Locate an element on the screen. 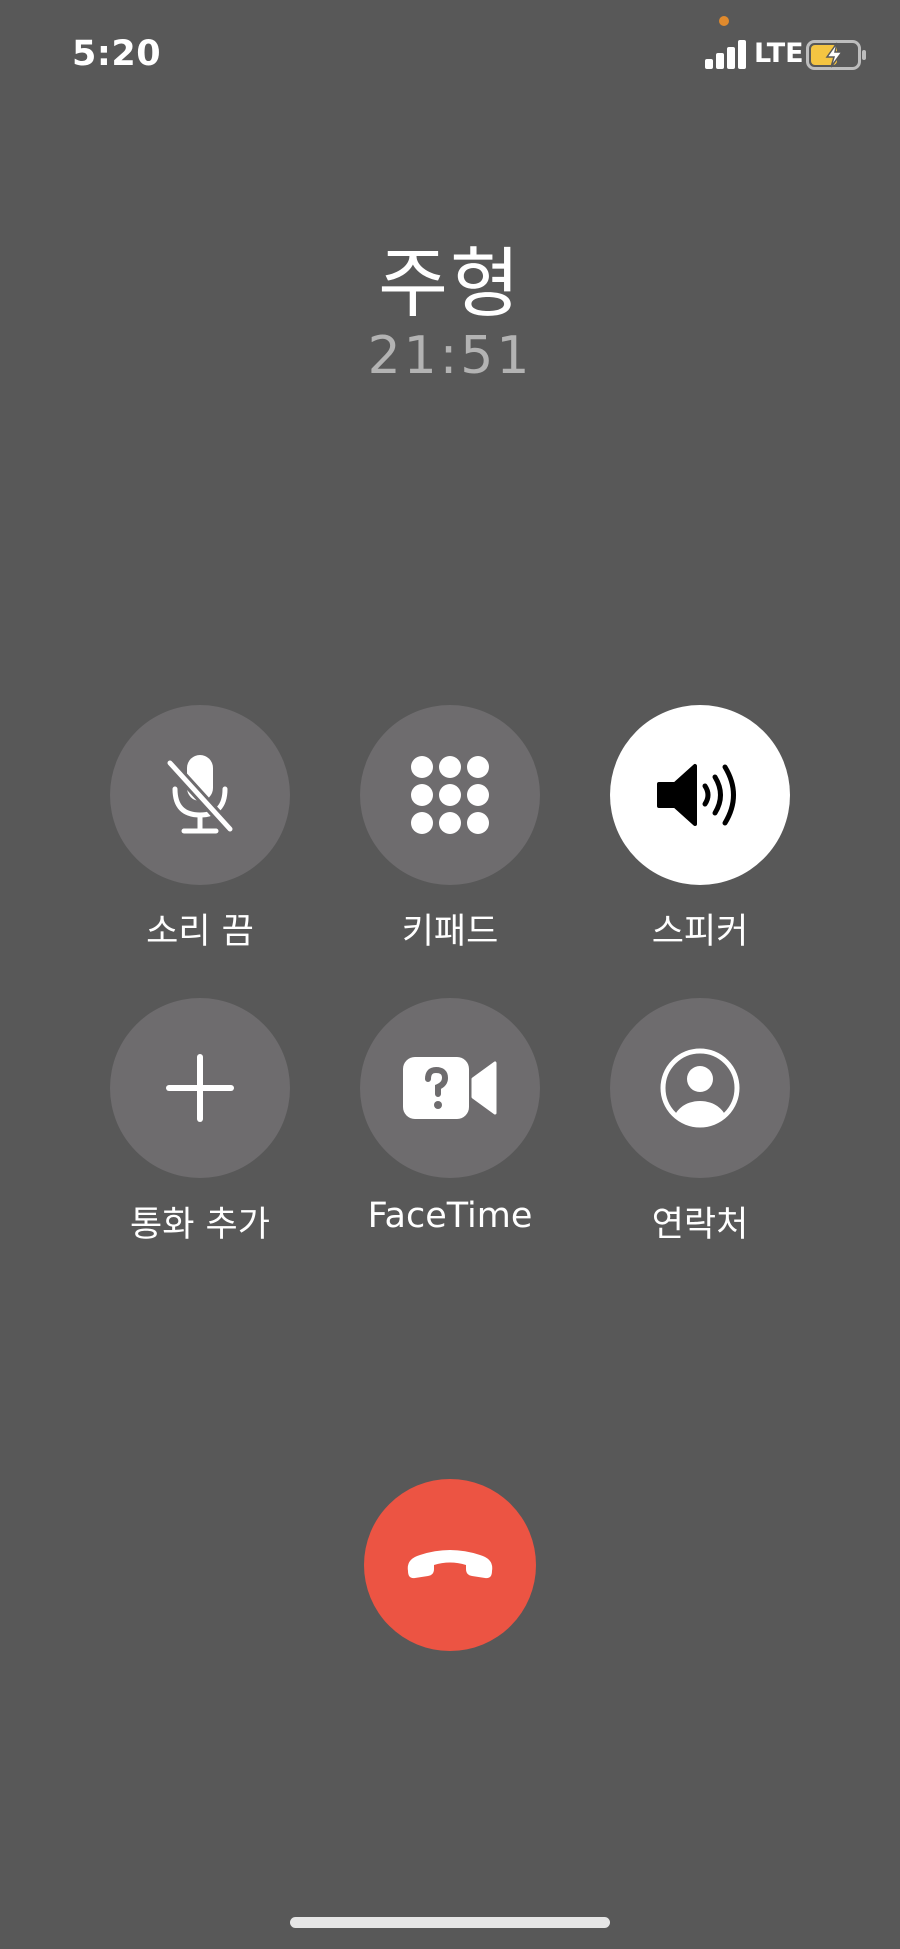 This screenshot has height=1949, width=900. contacts-label: 연락처 is located at coordinates (700, 1225).